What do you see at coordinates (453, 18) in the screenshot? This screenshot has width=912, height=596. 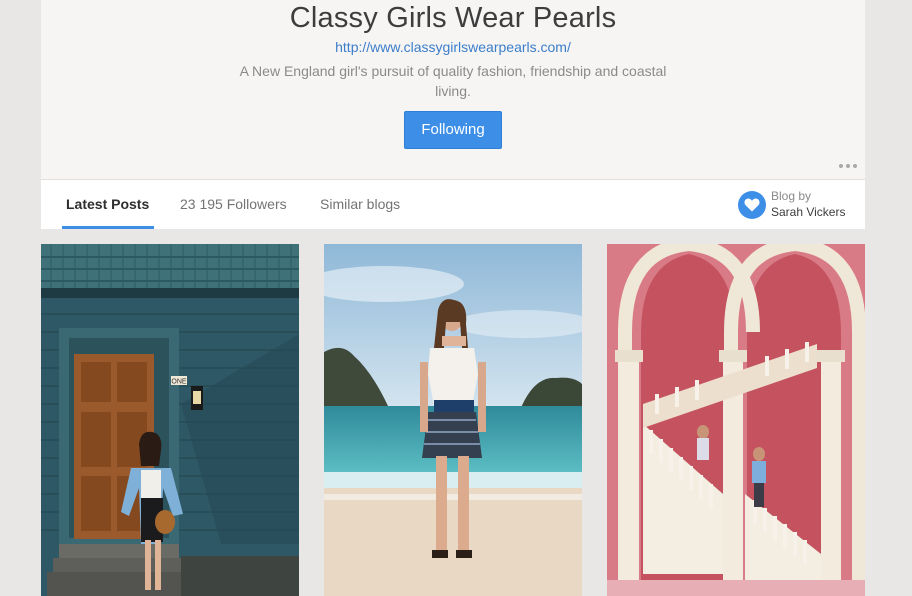 I see `blog-title: Classy Girls Wear Pearls` at bounding box center [453, 18].